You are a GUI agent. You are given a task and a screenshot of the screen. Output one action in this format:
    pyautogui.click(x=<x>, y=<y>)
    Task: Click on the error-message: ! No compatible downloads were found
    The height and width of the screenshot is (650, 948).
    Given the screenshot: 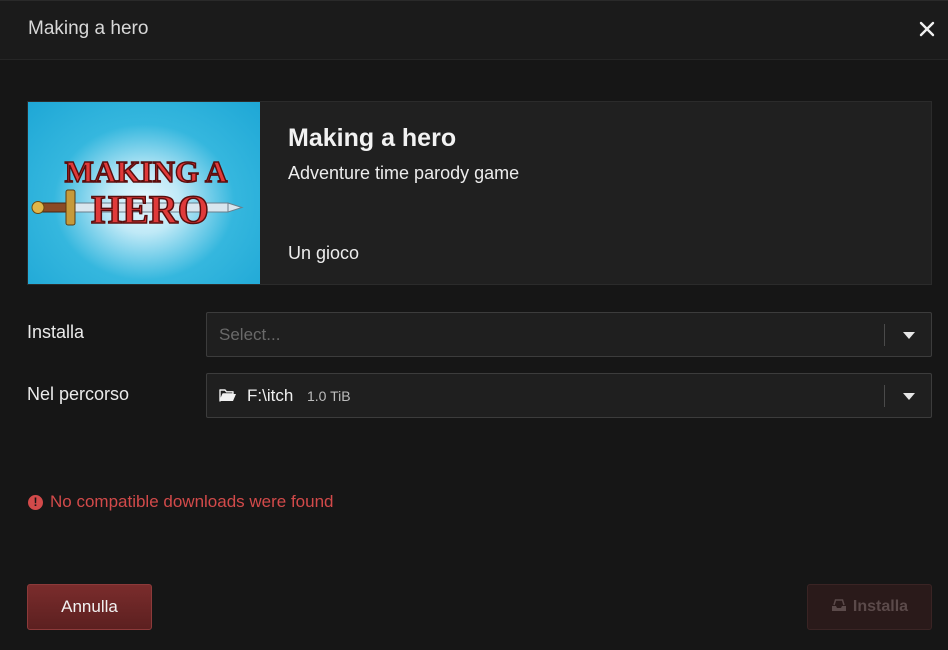 What is the action you would take?
    pyautogui.click(x=181, y=502)
    